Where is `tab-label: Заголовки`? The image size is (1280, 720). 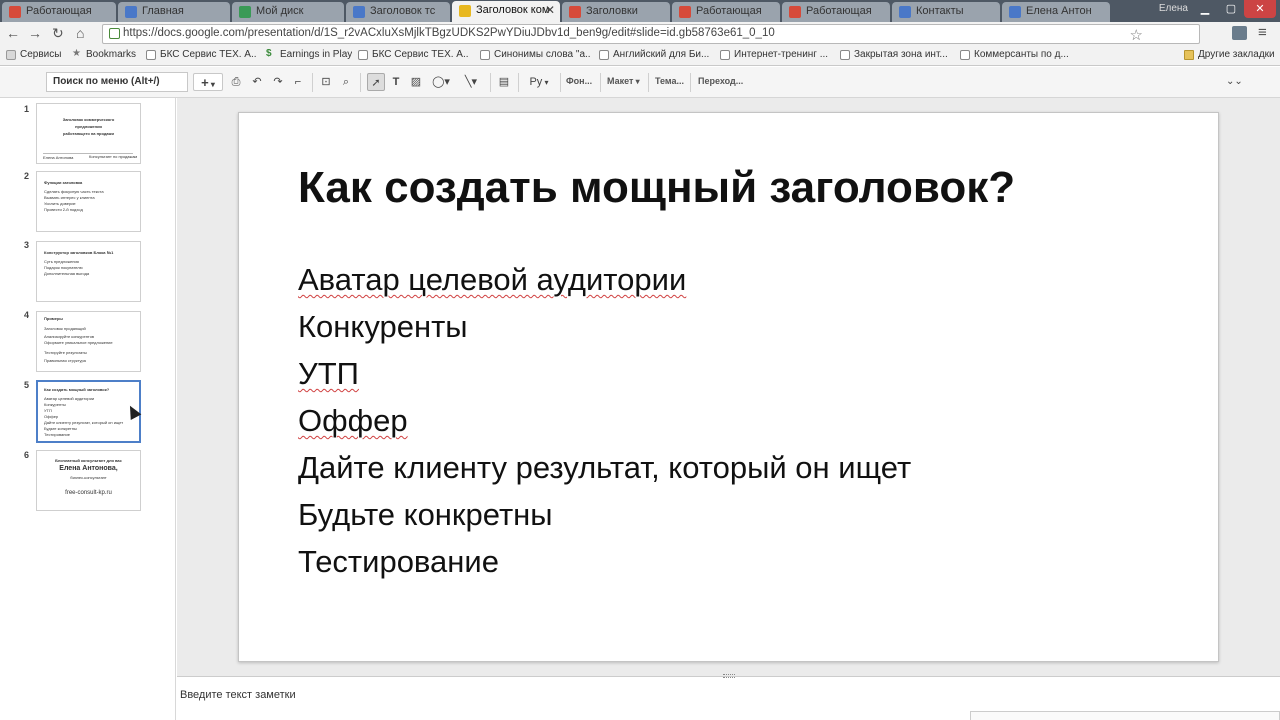 tab-label: Заголовки is located at coordinates (612, 11).